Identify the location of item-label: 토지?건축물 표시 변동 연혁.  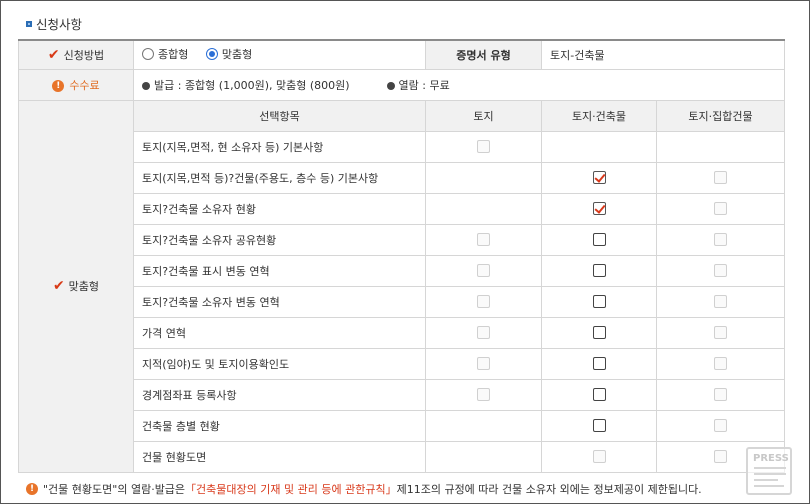
(279, 270).